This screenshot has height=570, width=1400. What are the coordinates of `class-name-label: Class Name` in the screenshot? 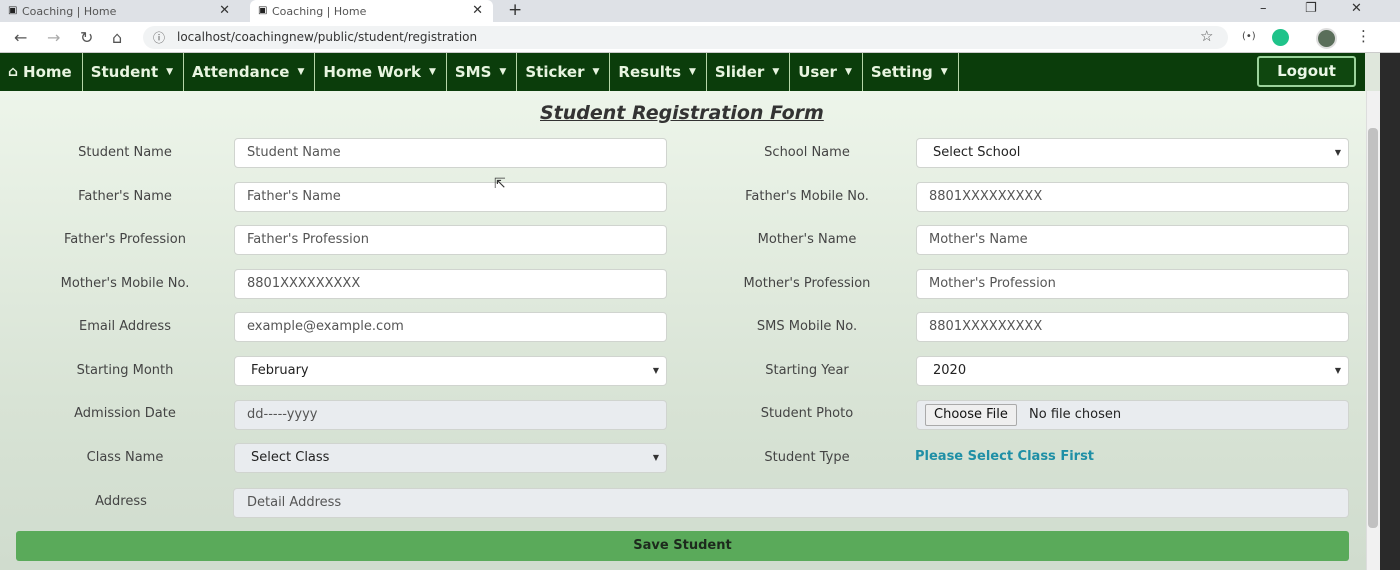 It's located at (125, 457).